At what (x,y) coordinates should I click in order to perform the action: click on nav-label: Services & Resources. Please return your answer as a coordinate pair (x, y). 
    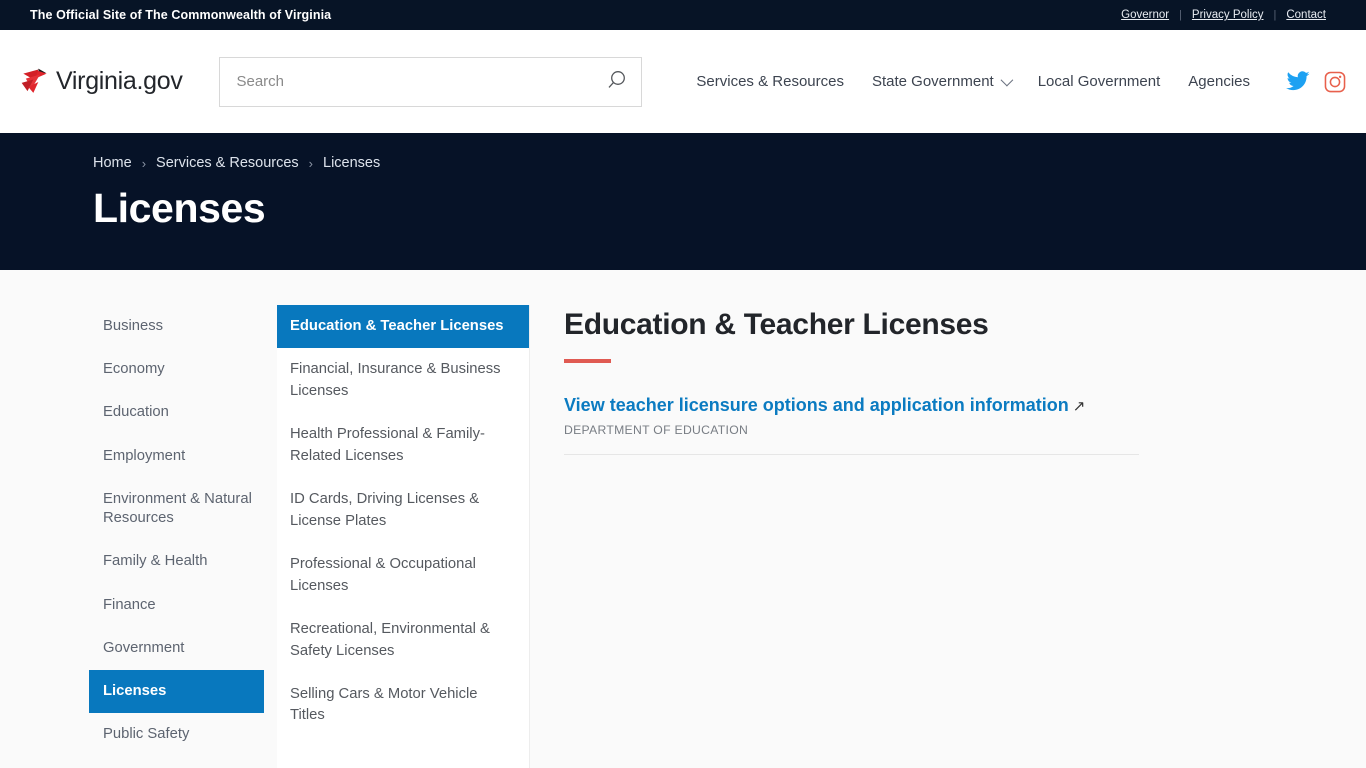
    Looking at the image, I should click on (770, 81).